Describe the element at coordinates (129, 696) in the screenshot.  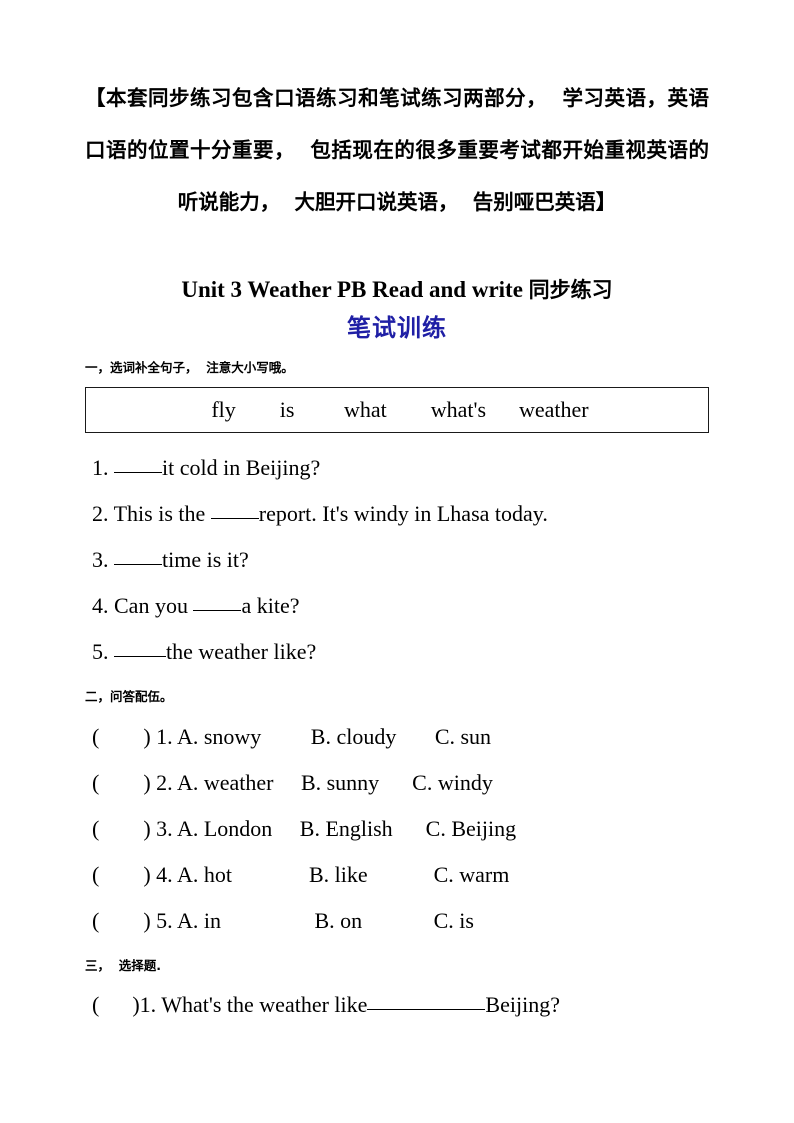
I see `section-two-heading: 二，问答配伍。` at that location.